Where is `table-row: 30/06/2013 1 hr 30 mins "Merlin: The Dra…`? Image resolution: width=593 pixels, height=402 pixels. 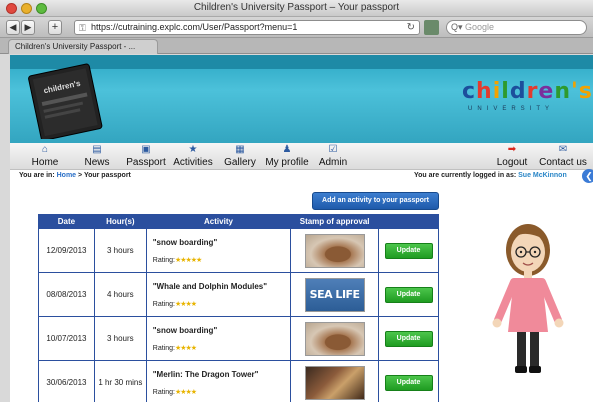 table-row: 30/06/2013 1 hr 30 mins "Merlin: The Dra… is located at coordinates (238, 381).